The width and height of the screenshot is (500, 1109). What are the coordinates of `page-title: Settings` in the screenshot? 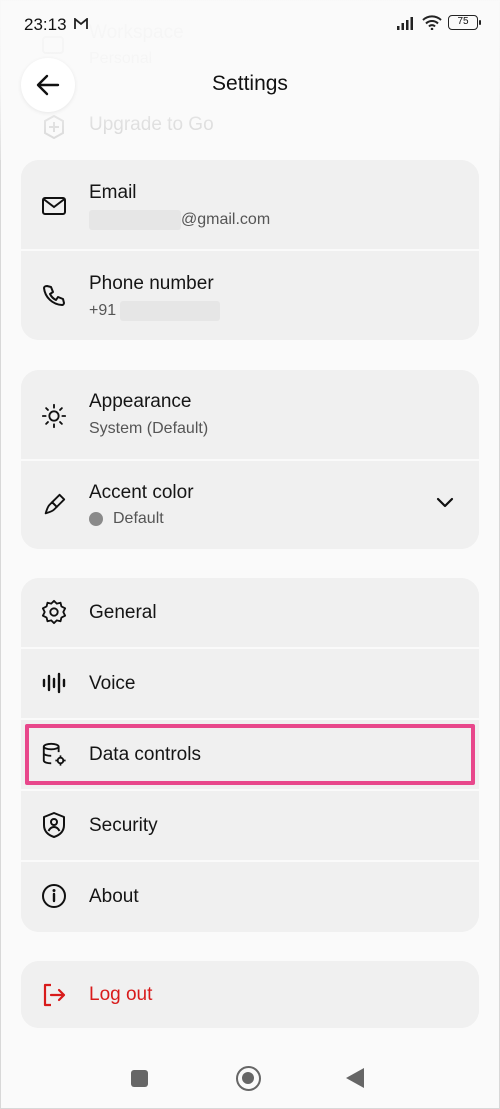 It's located at (250, 83).